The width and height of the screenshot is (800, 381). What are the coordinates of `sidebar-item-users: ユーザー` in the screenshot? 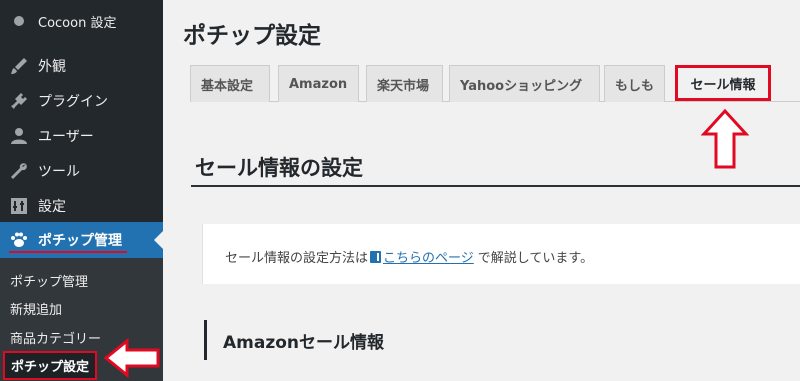 It's located at (81, 136).